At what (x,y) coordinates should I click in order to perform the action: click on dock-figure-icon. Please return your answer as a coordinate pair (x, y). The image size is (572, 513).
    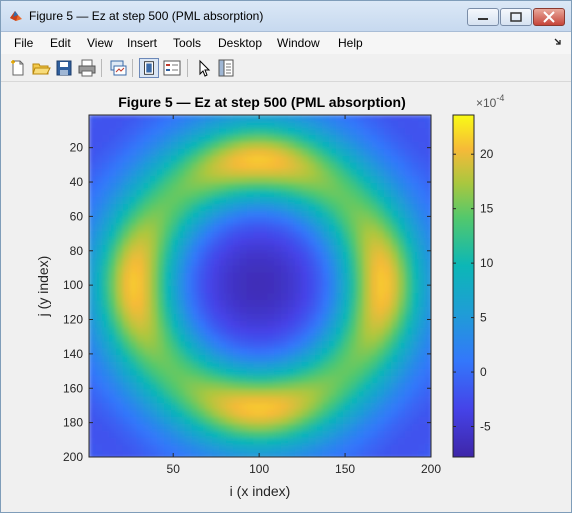
    Looking at the image, I should click on (149, 68).